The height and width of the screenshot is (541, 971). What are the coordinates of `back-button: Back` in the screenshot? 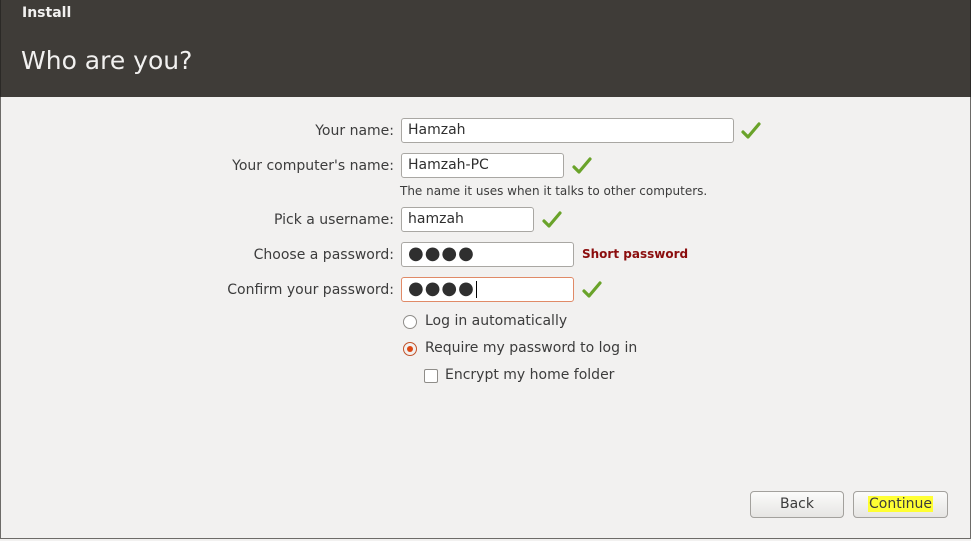 It's located at (797, 504).